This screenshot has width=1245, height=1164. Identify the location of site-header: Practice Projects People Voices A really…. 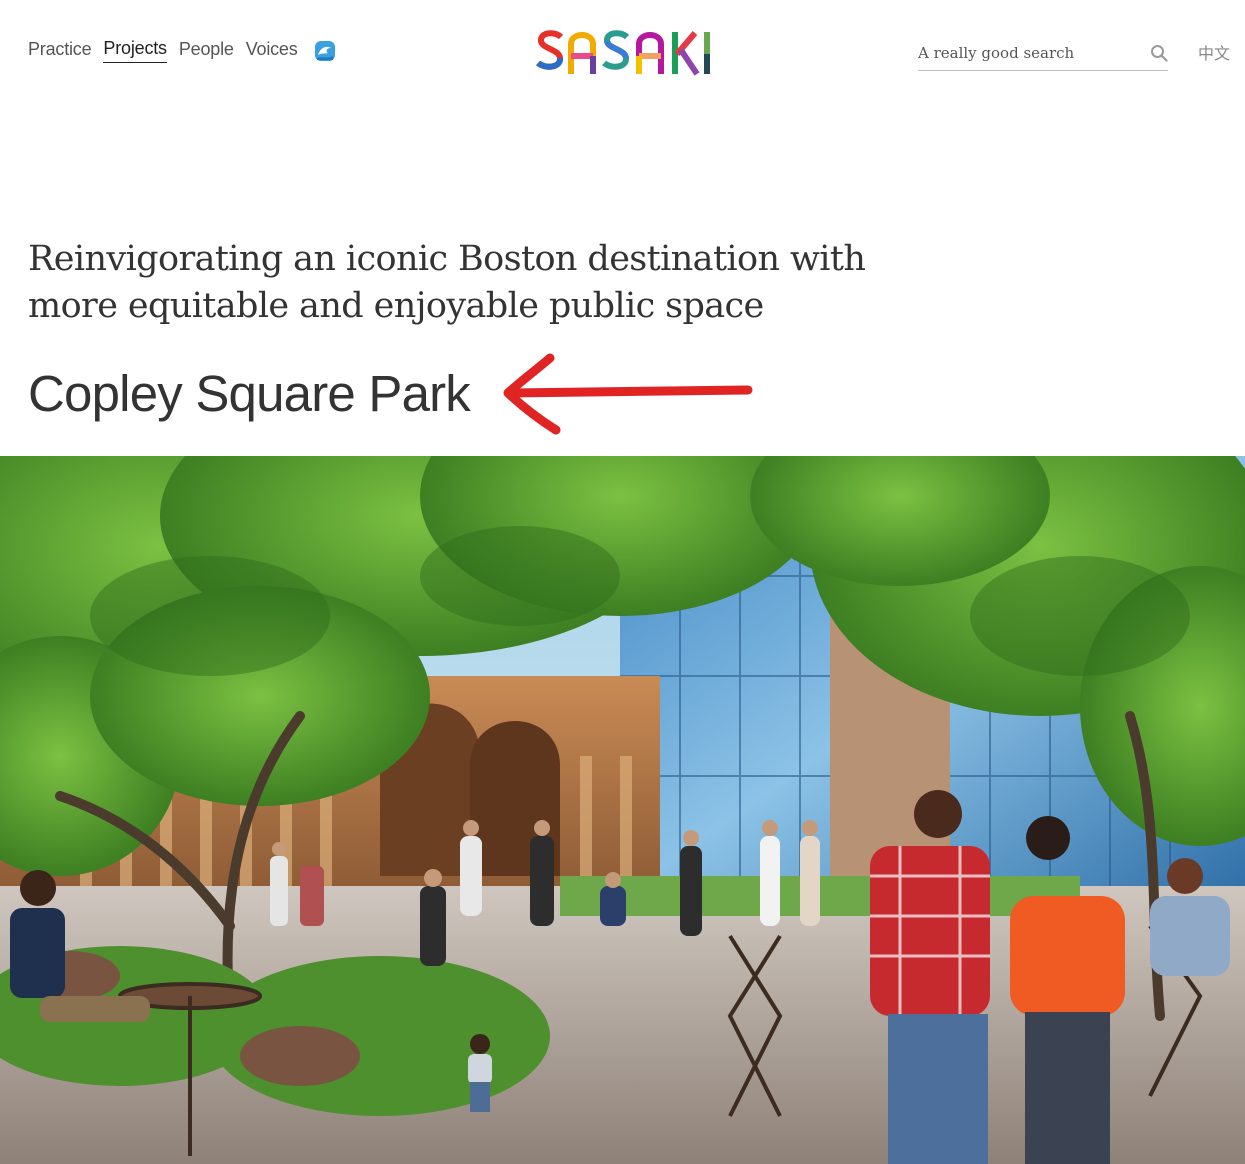
(622, 50).